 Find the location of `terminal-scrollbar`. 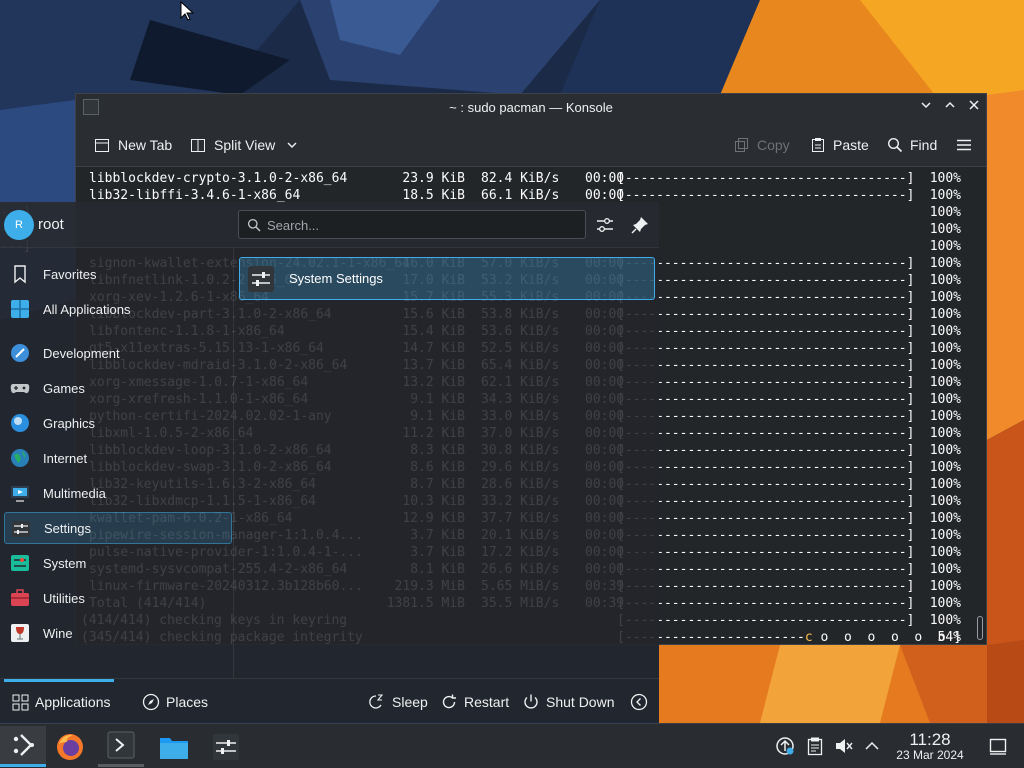

terminal-scrollbar is located at coordinates (980, 406).